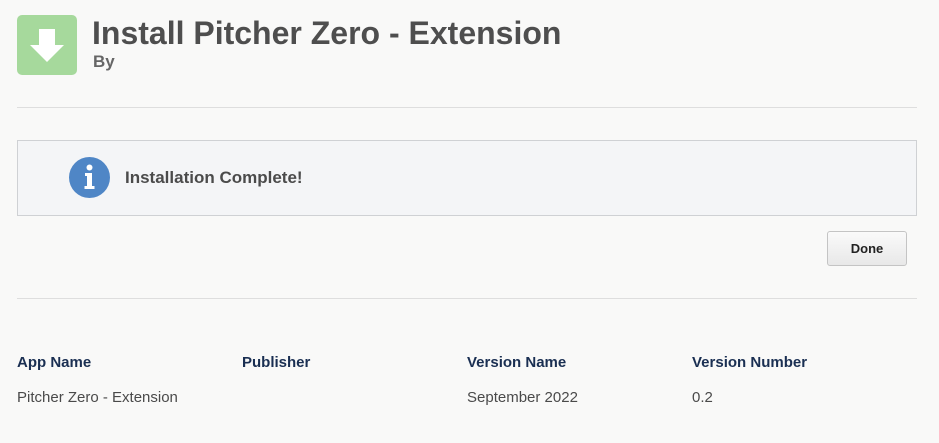 This screenshot has width=939, height=443. What do you see at coordinates (354, 398) in the screenshot?
I see `column-value` at bounding box center [354, 398].